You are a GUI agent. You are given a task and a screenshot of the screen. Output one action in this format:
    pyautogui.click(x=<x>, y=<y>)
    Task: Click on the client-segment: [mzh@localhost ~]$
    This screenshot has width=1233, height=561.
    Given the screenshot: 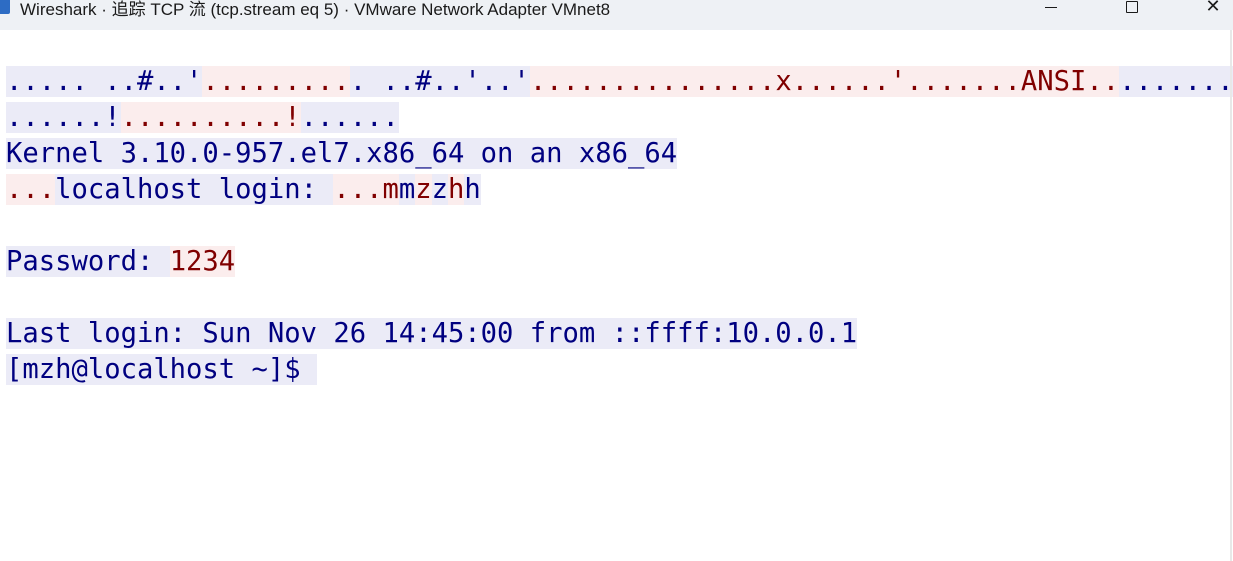 What is the action you would take?
    pyautogui.click(x=161, y=369)
    